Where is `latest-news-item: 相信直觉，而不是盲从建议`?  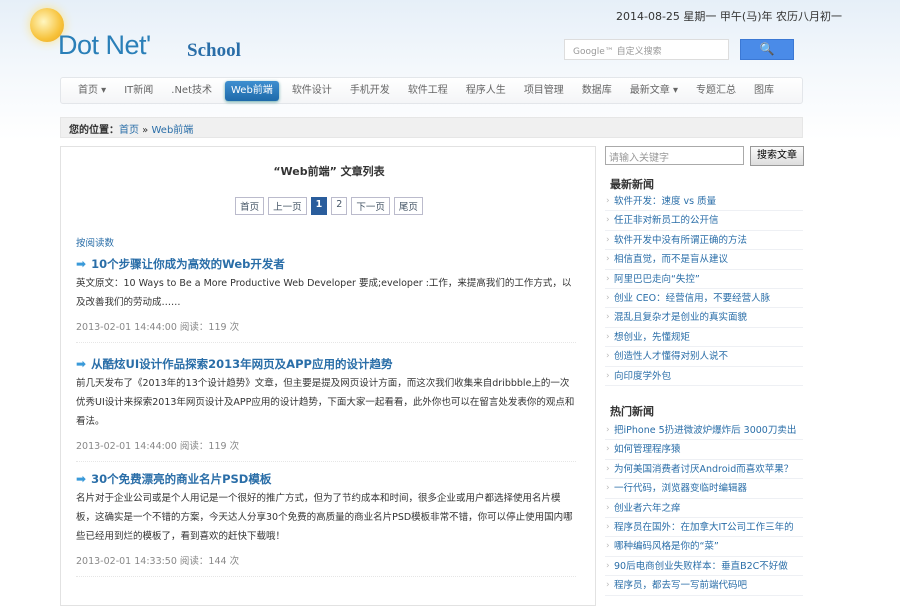
latest-news-item: 相信直觉，而不是盲从建议 is located at coordinates (704, 260).